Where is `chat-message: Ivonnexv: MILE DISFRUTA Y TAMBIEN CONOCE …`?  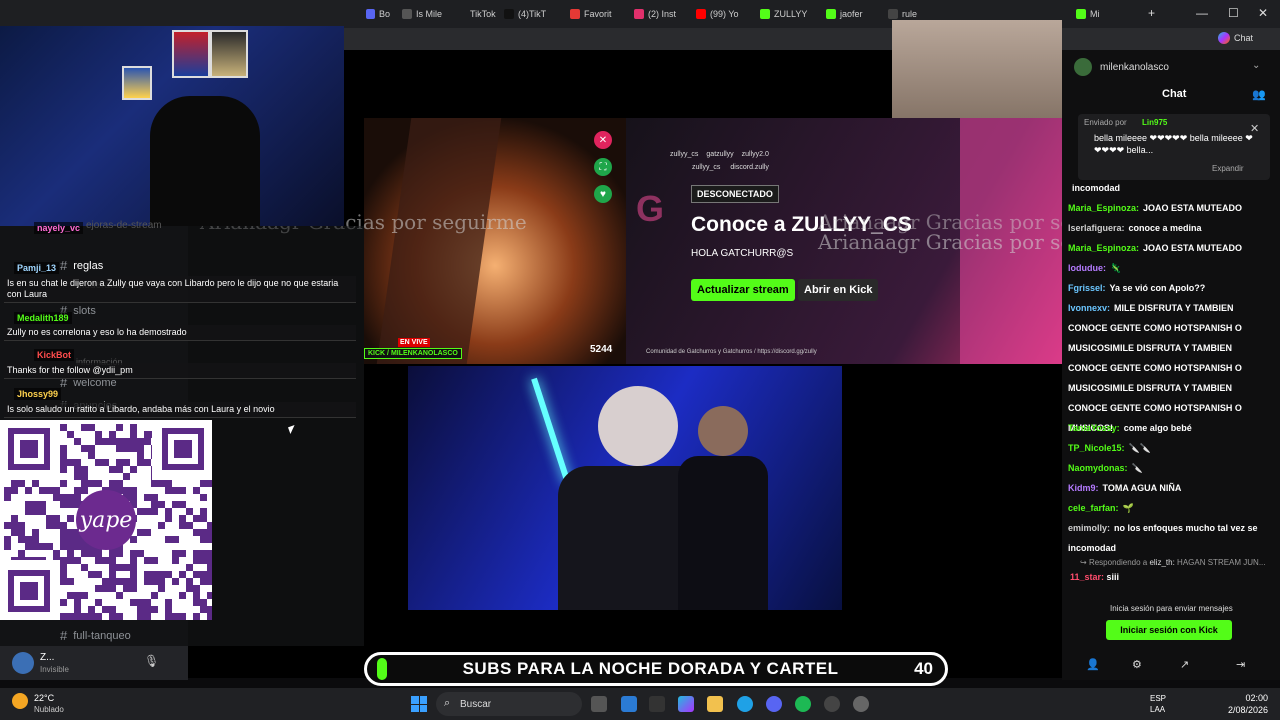
chat-message: Ivonnexv: MILE DISFRUTA Y TAMBIEN CONOCE … is located at coordinates (1170, 365).